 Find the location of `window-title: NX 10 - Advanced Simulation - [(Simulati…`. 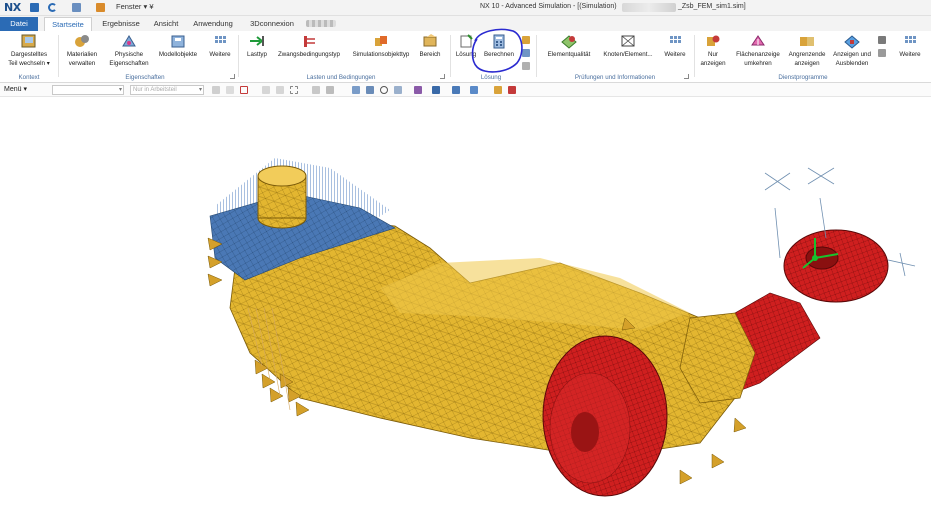

window-title: NX 10 - Advanced Simulation - [(Simulati… is located at coordinates (548, 6).